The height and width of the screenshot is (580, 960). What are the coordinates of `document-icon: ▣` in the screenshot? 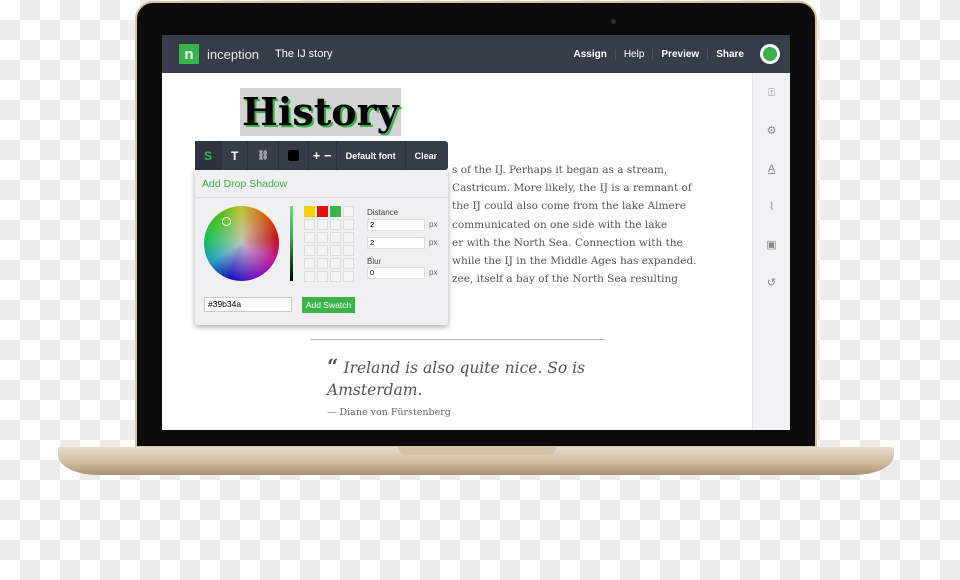 It's located at (771, 245).